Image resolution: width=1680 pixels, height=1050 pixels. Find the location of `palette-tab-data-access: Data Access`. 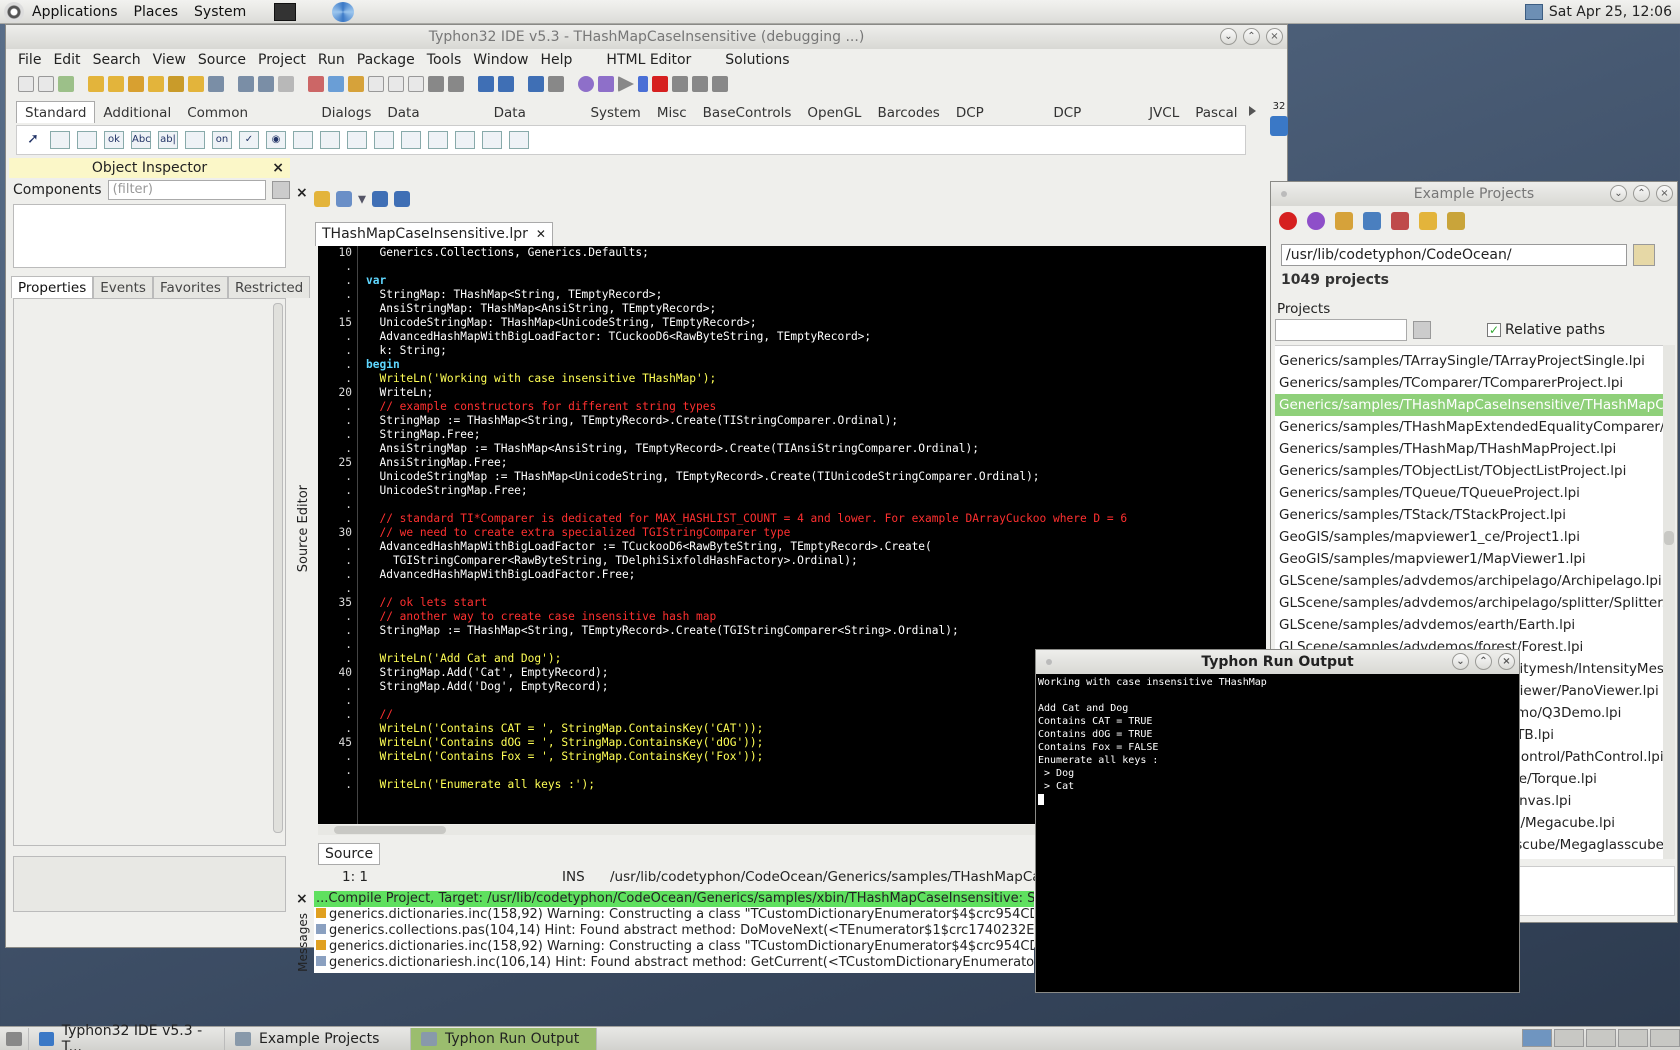

palette-tab-data-access: Data Access is located at coordinates (534, 122).